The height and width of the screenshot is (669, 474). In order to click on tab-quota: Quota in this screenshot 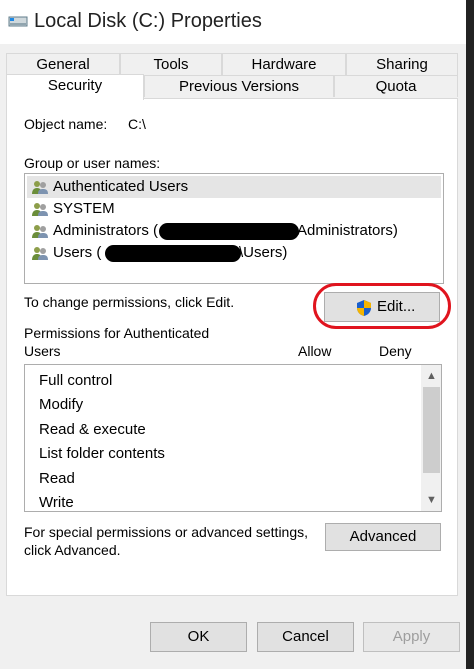, I will do `click(396, 86)`.